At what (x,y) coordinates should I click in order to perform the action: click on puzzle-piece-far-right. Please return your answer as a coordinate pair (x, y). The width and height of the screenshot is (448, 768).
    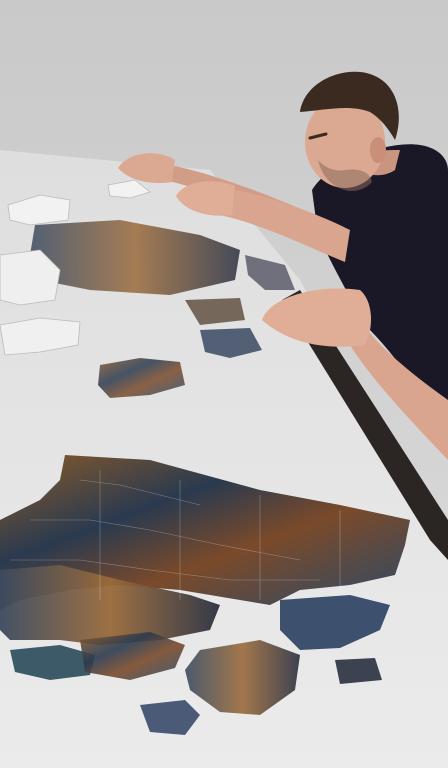
    Looking at the image, I should click on (358, 671).